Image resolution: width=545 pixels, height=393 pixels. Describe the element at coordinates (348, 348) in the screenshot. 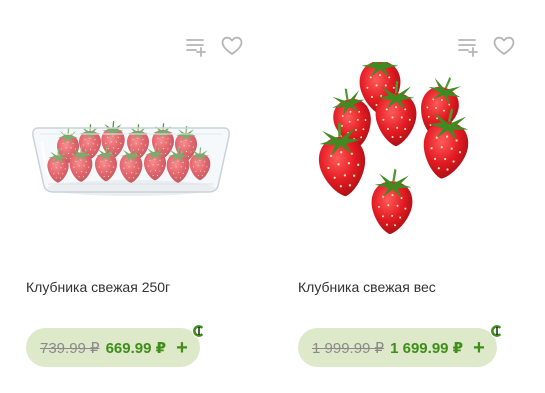

I see `old-price: 1 999.99 ₽` at that location.